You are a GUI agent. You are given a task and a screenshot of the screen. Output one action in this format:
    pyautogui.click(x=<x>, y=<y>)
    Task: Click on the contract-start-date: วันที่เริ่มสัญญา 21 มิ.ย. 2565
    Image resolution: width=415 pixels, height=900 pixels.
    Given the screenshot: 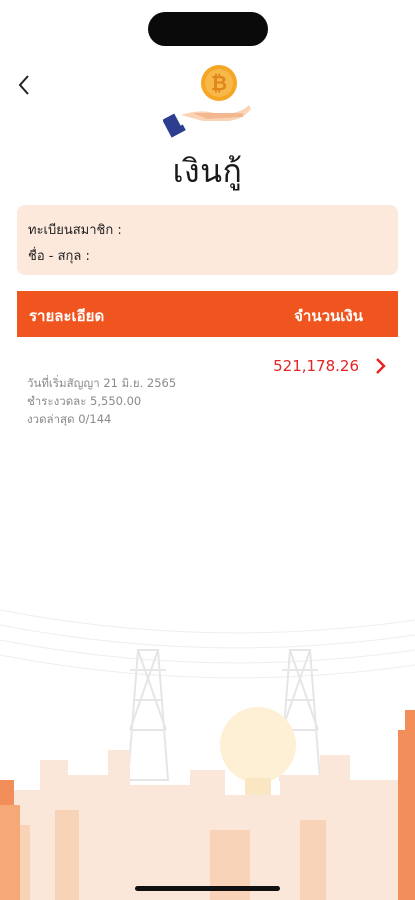 What is the action you would take?
    pyautogui.click(x=102, y=383)
    